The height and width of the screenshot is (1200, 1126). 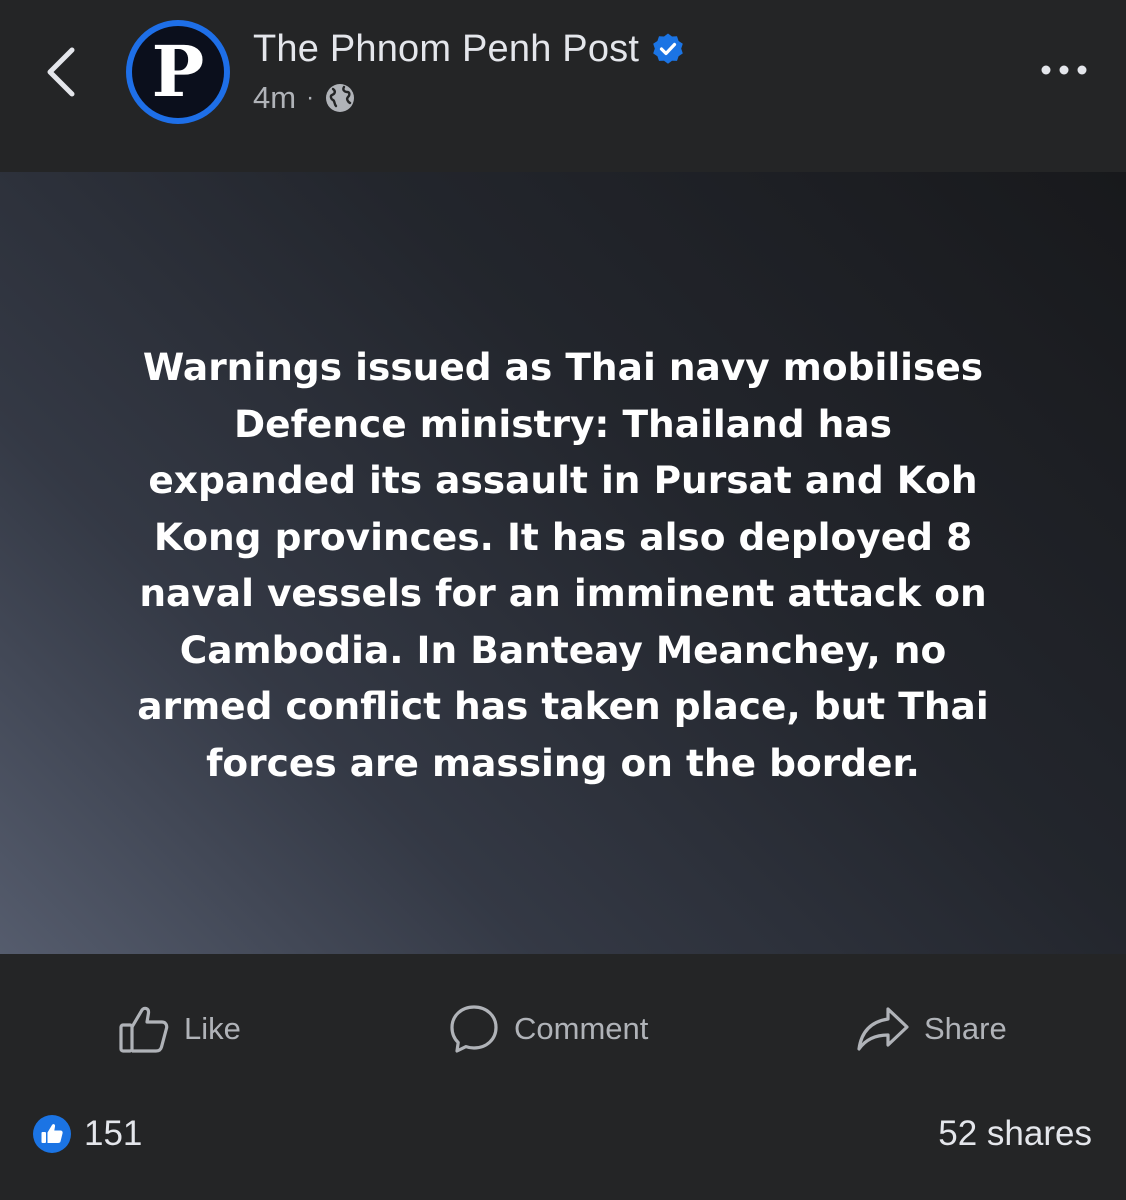 I want to click on page-avatar: P, so click(x=178, y=72).